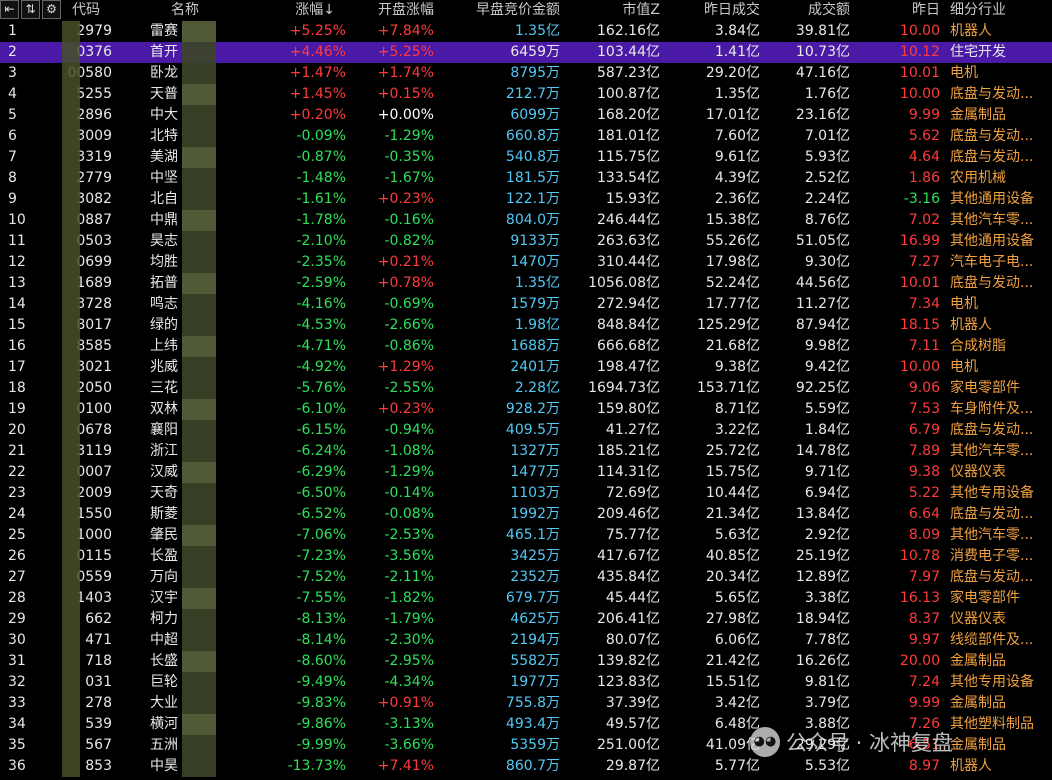  What do you see at coordinates (185, 10) in the screenshot?
I see `col-header-name: 名称` at bounding box center [185, 10].